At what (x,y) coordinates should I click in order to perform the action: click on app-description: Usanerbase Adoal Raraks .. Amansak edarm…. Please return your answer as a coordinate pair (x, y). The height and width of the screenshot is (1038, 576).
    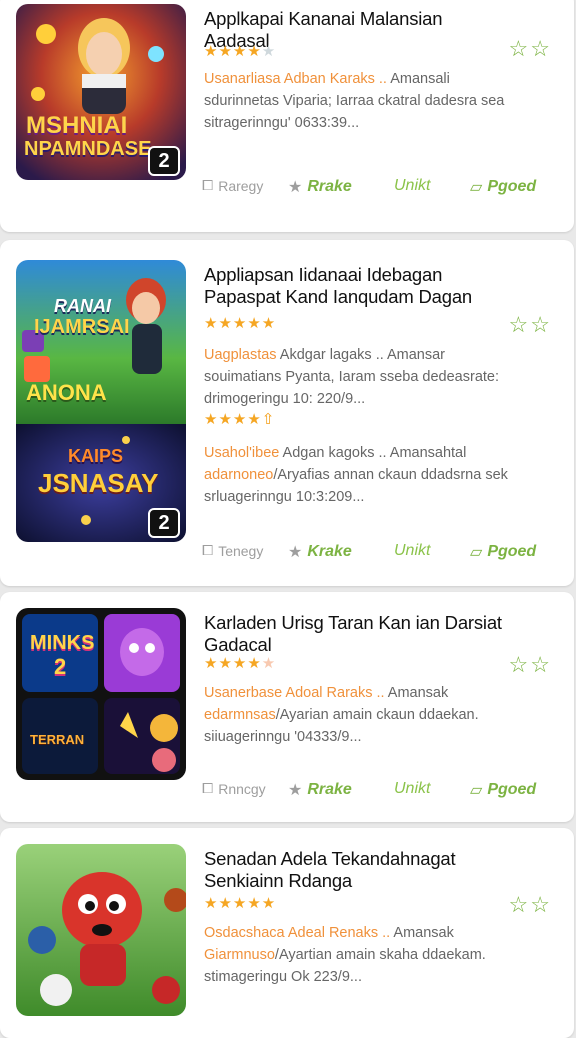
    Looking at the image, I should click on (376, 715).